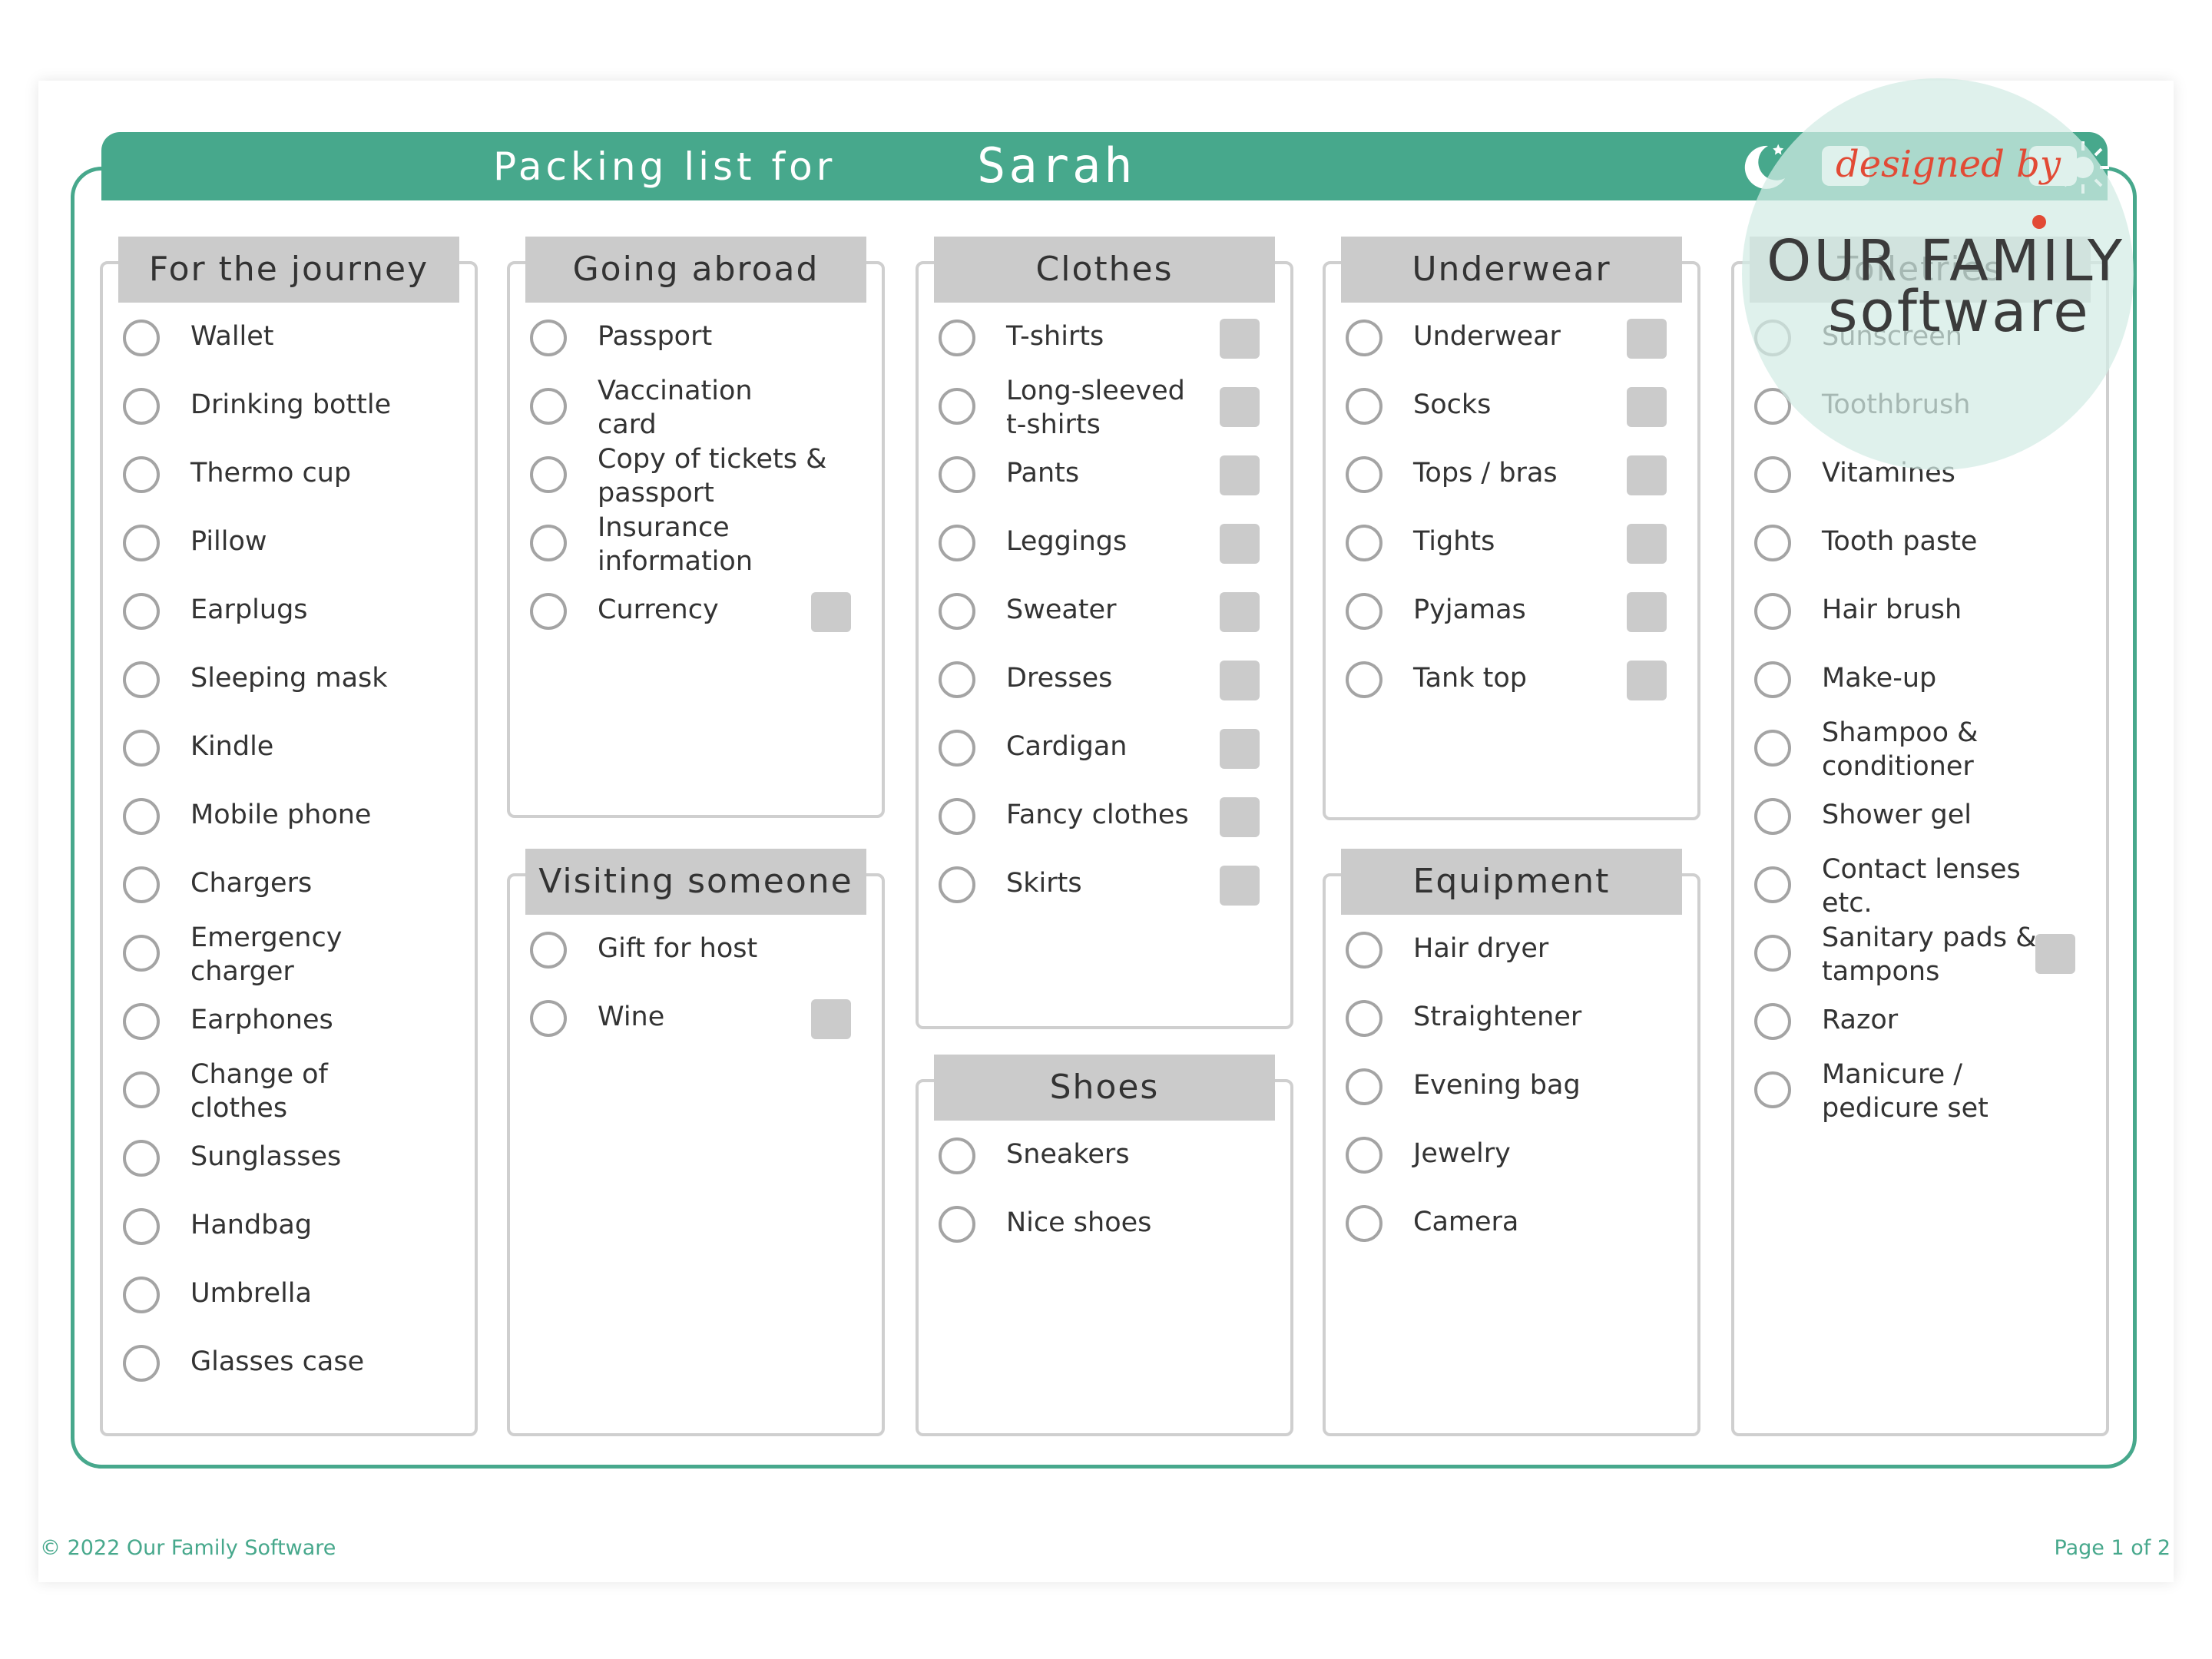  I want to click on list-item: Thermo cup, so click(289, 500).